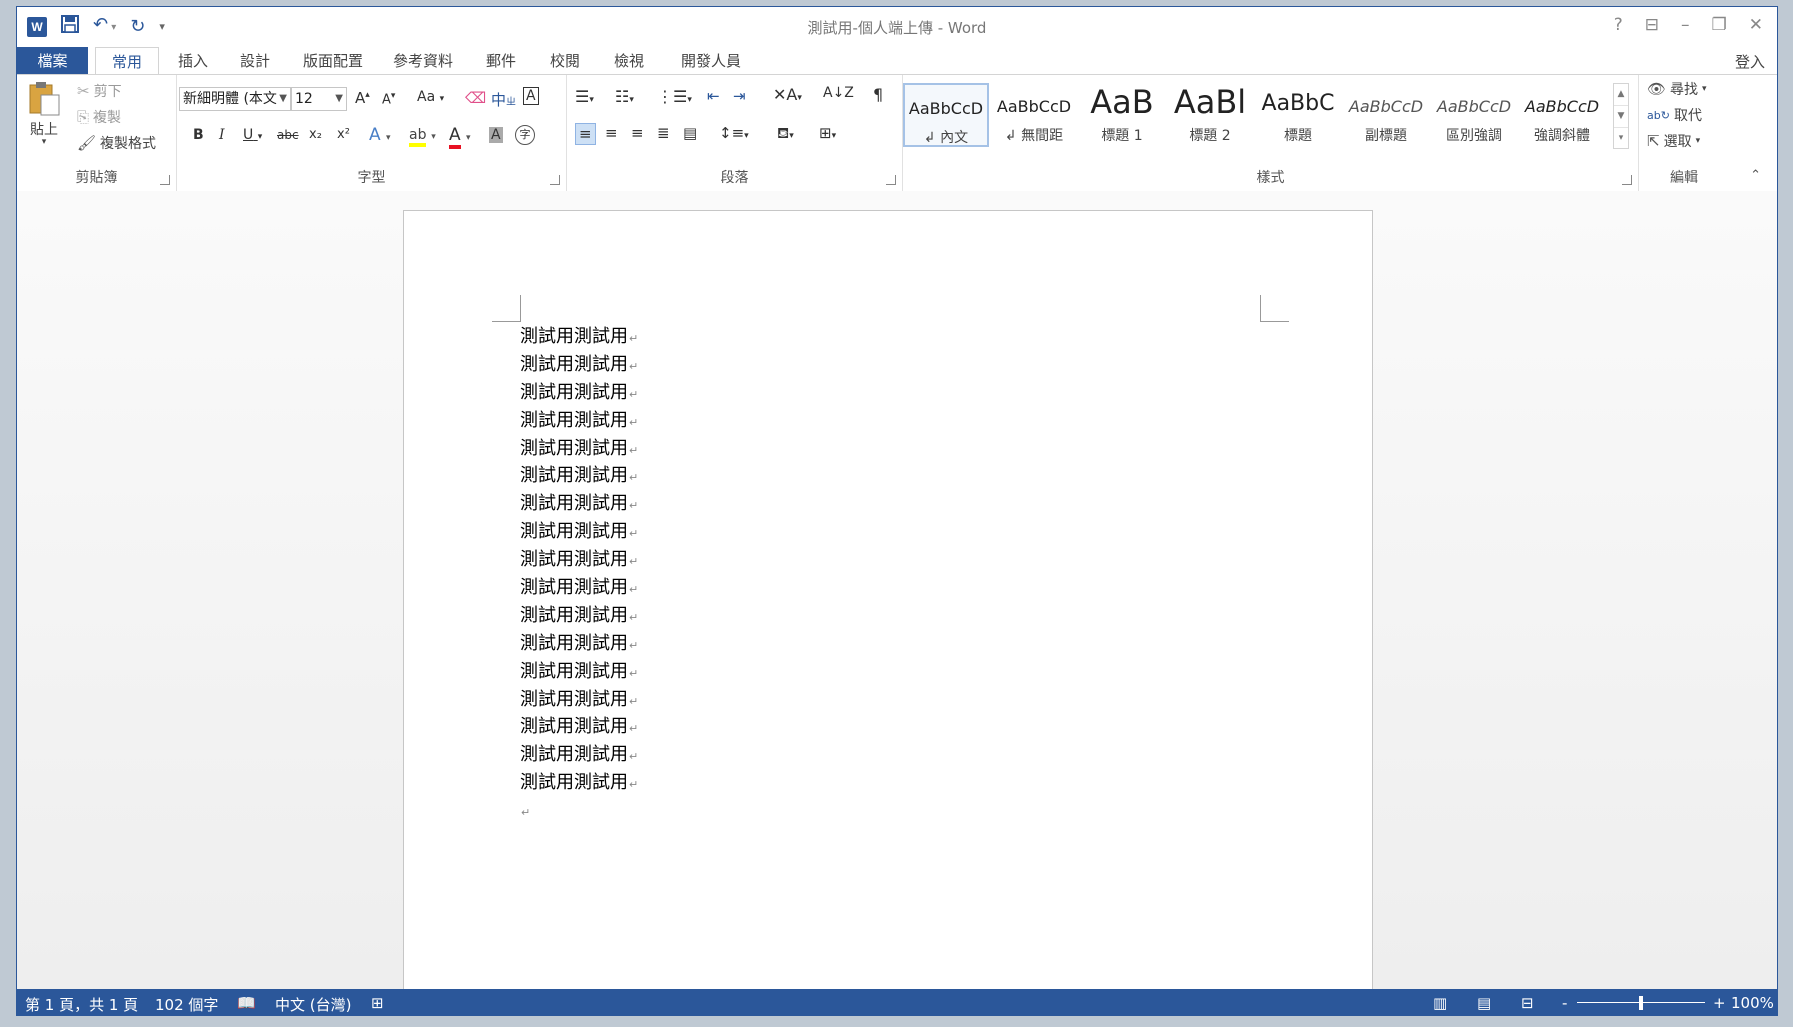 The image size is (1793, 1027). I want to click on tab-file: 檔案, so click(52, 61).